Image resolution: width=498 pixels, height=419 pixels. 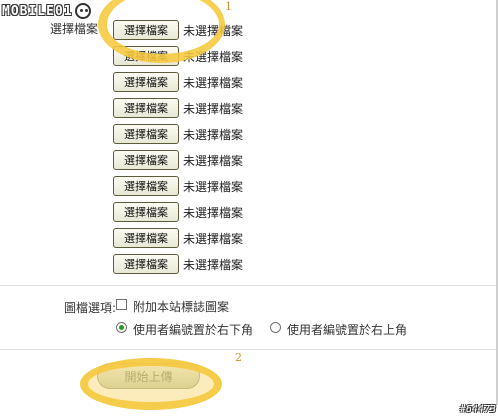 I want to click on choose-file-button-7: 選擇檔案, so click(x=146, y=186).